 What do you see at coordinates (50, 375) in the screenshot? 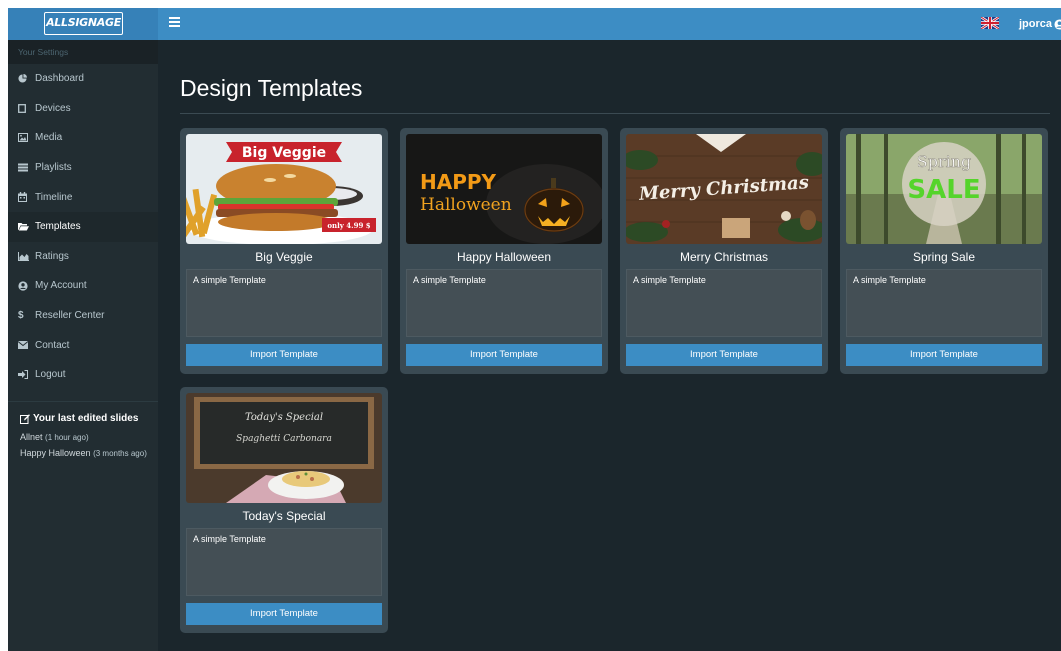
I see `sidebar-item-label: Logout` at bounding box center [50, 375].